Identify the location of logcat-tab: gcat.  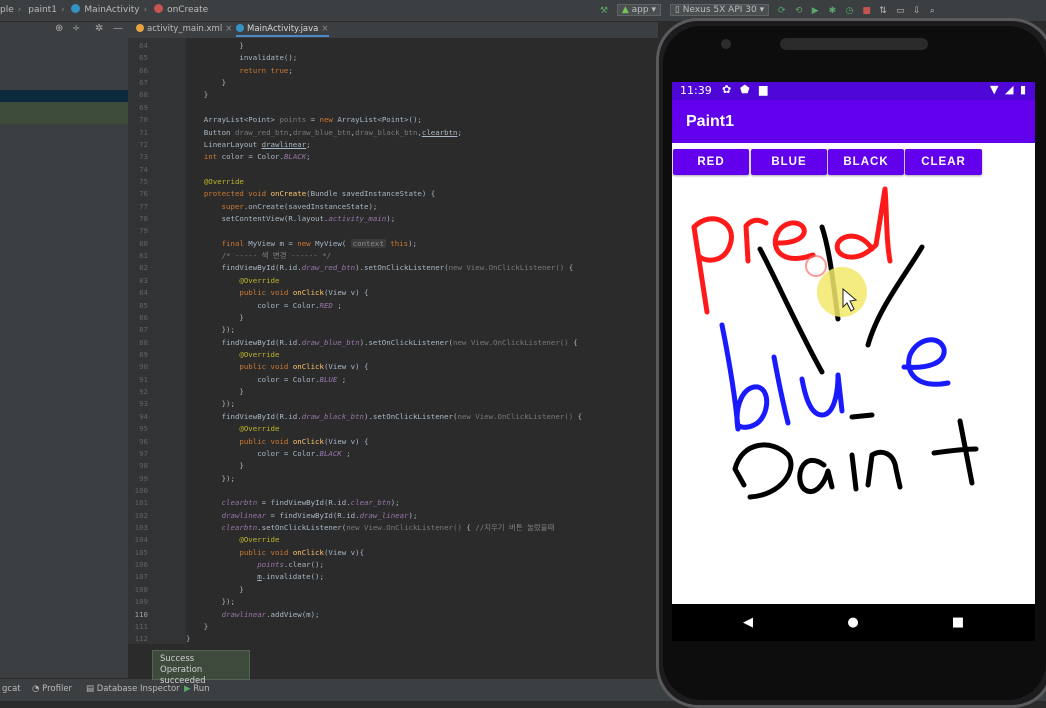
(11, 689).